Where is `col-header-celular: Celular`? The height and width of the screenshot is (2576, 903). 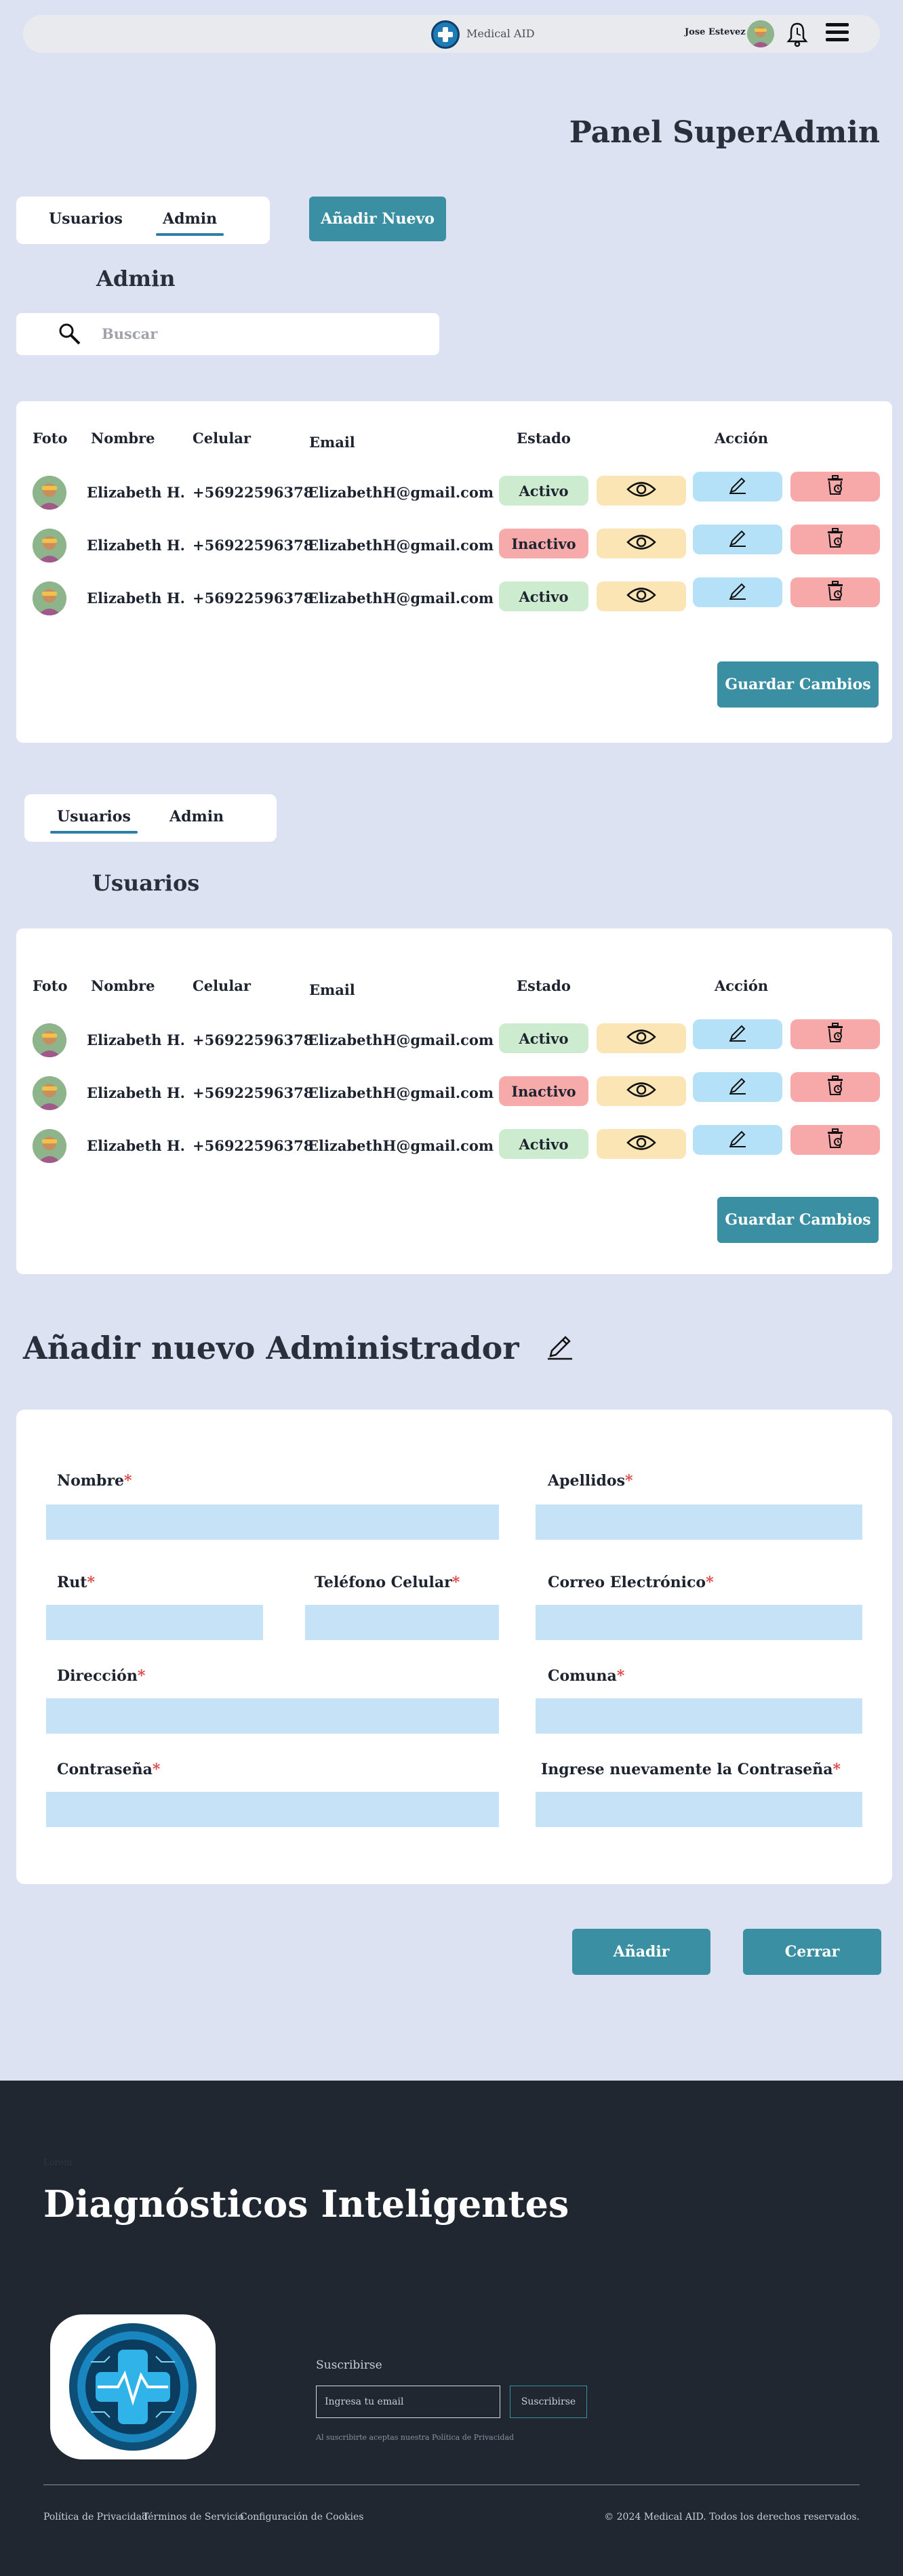 col-header-celular: Celular is located at coordinates (222, 439).